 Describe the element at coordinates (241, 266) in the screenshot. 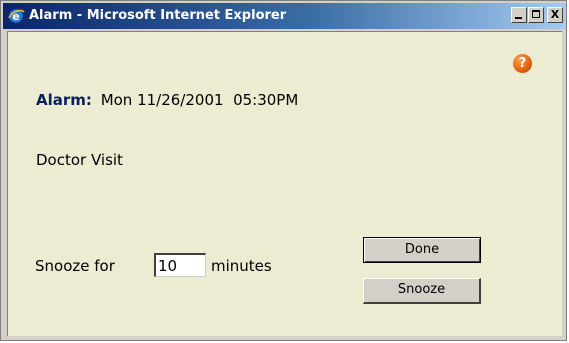

I see `minutes-label: minutes` at that location.